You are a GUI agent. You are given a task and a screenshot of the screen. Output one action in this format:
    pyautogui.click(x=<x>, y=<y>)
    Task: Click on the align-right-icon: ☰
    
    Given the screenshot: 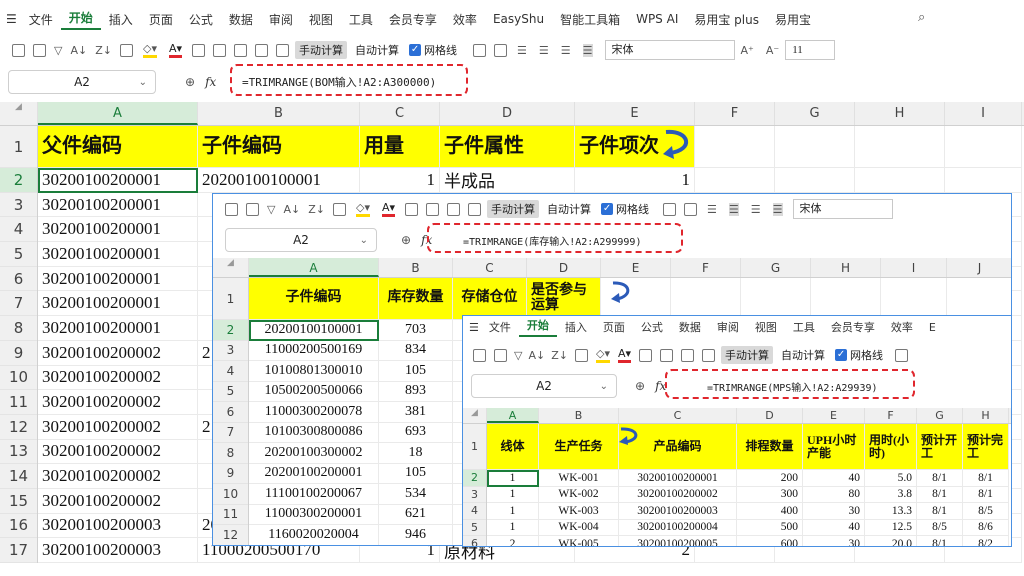 What is the action you would take?
    pyautogui.click(x=756, y=209)
    